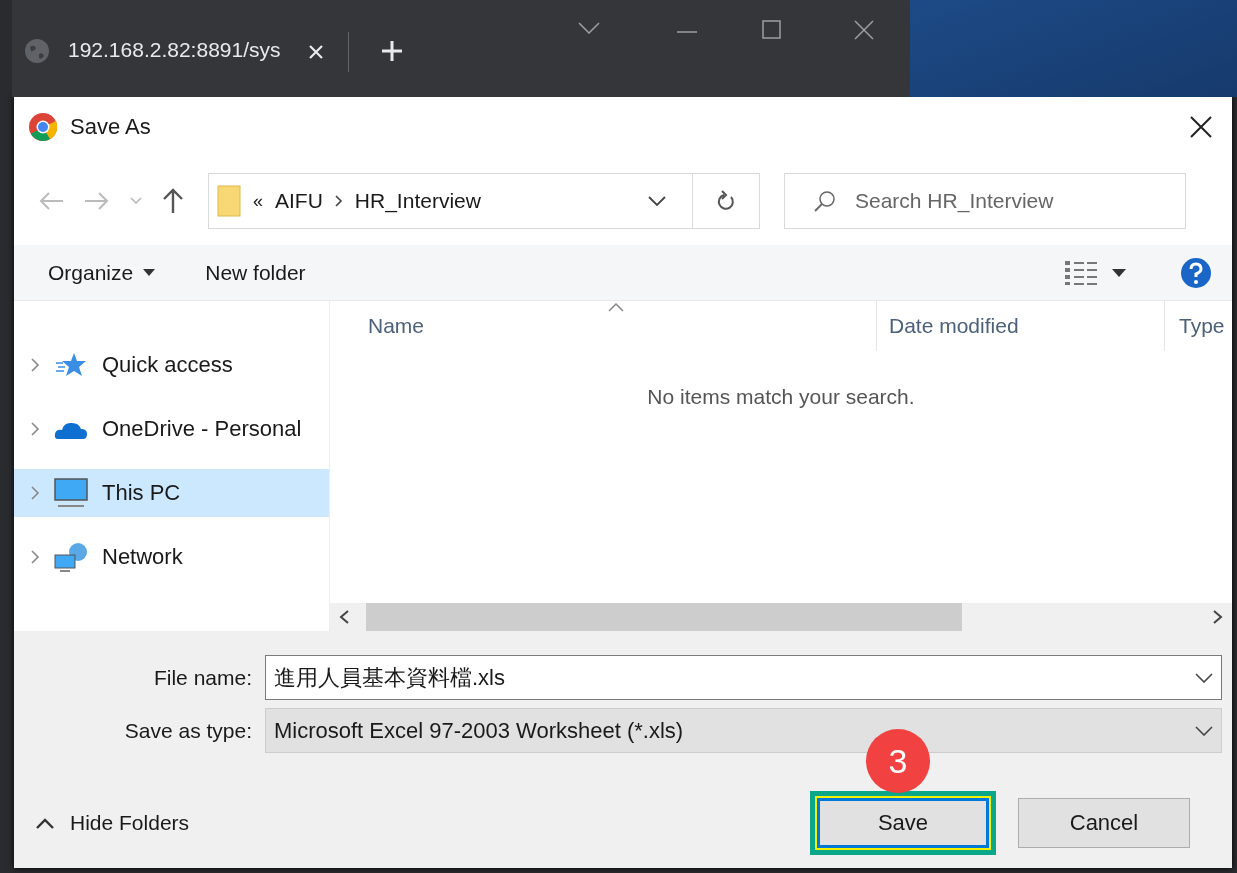  I want to click on dialog-button: Save, so click(903, 823).